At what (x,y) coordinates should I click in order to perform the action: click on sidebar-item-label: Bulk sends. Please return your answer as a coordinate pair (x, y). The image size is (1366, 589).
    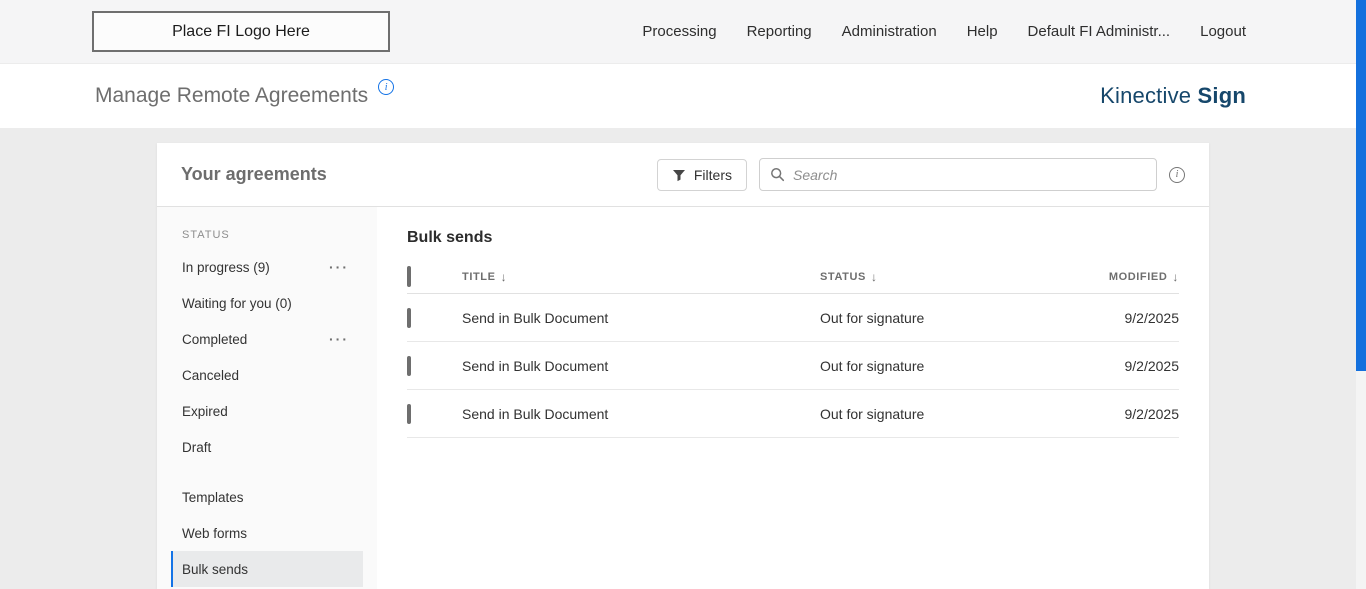
    Looking at the image, I should click on (215, 569).